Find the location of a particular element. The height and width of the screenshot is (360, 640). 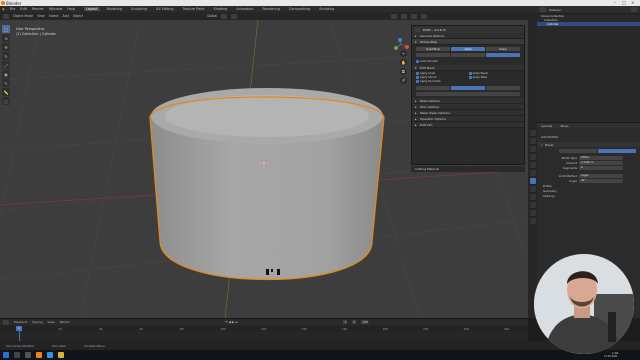

shading-material-icon is located at coordinates (424, 16).